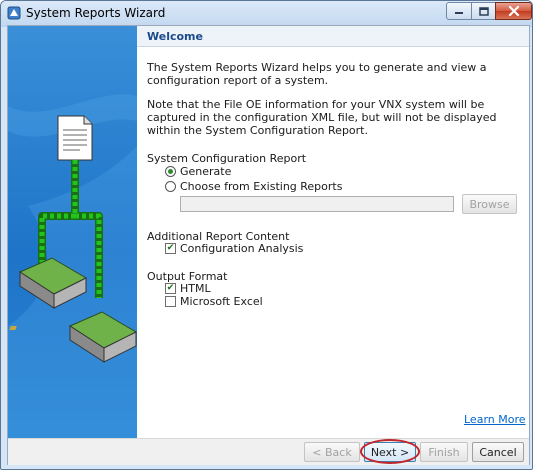  Describe the element at coordinates (242, 248) in the screenshot. I see `configuration-analysis-label: Configuration Analysis` at that location.